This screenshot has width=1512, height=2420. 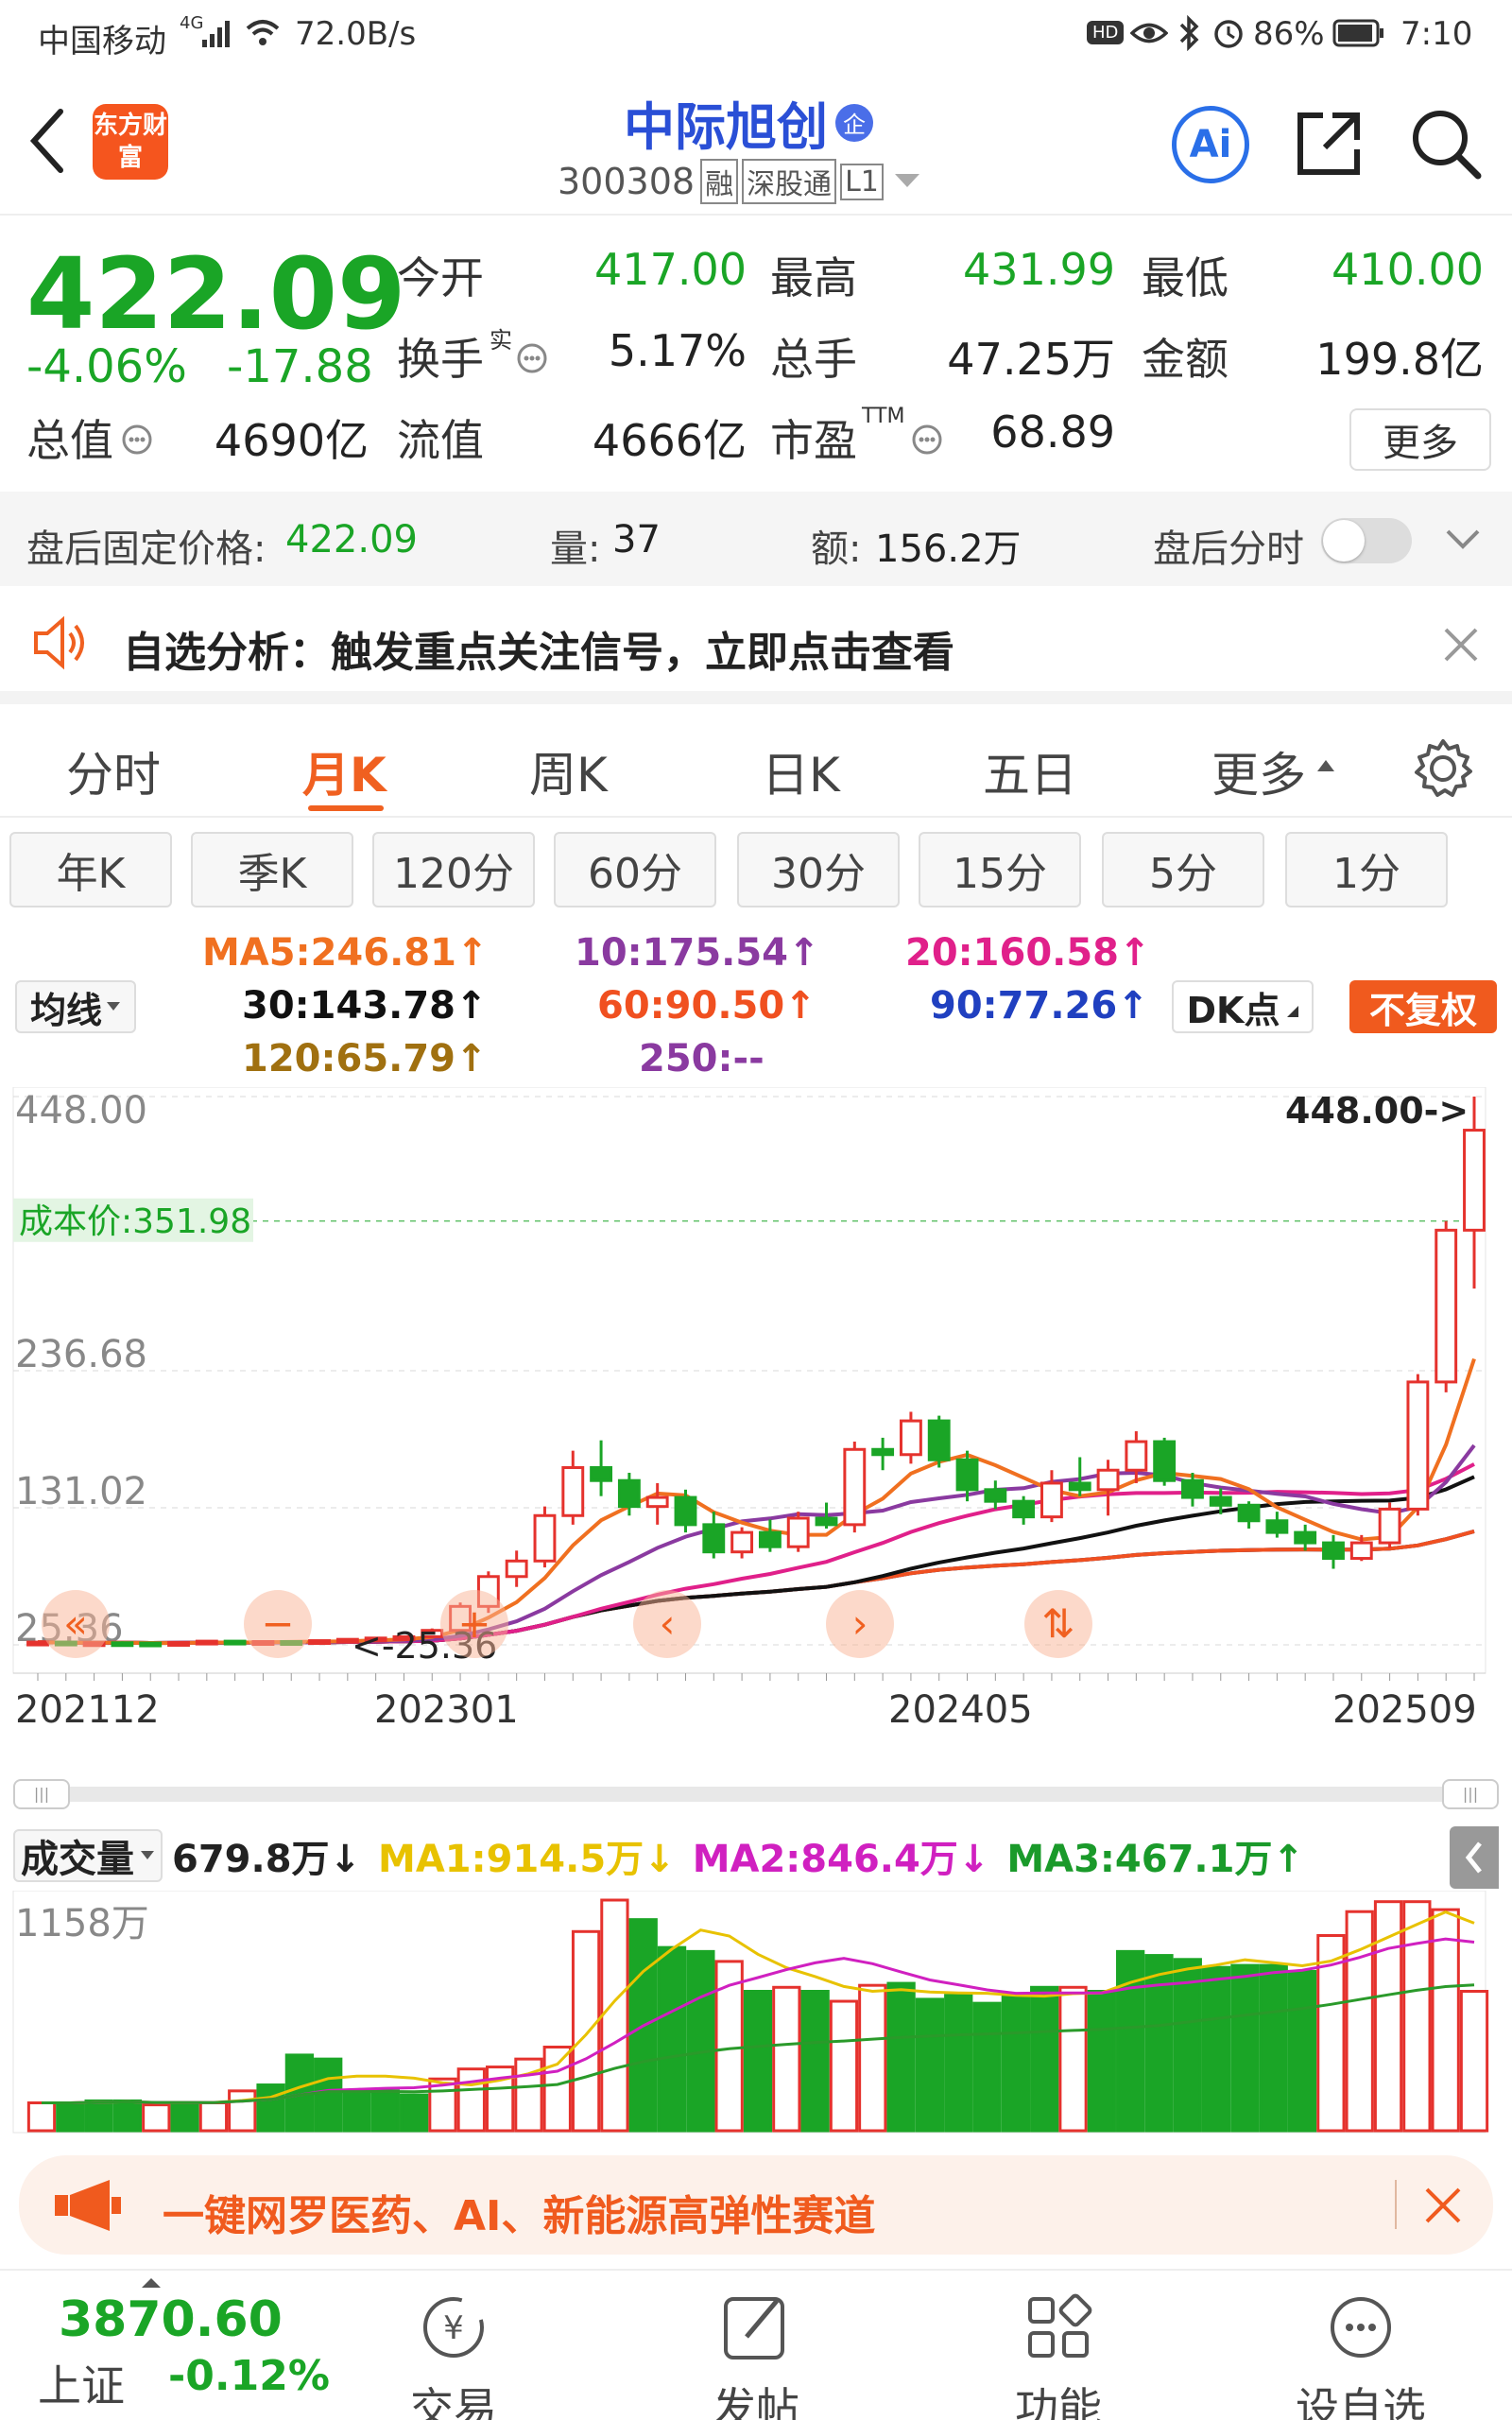 What do you see at coordinates (756, 1794) in the screenshot?
I see `chart-scrollbar: ||| |||` at bounding box center [756, 1794].